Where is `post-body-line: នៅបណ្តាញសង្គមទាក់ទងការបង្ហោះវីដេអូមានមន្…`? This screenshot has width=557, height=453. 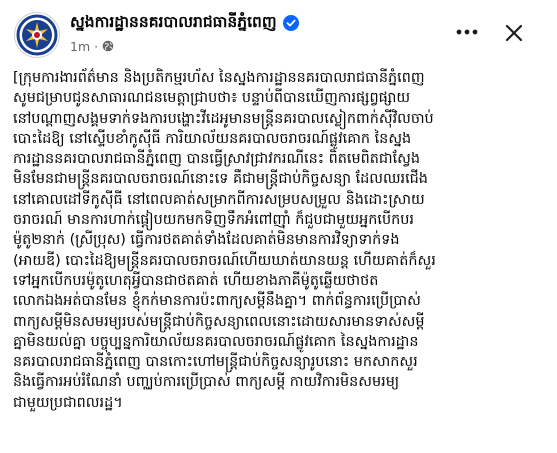 post-body-line: នៅបណ្តាញសង្គមទាក់ទងការបង្ហោះវីដេអូមានមន្… is located at coordinates (223, 118).